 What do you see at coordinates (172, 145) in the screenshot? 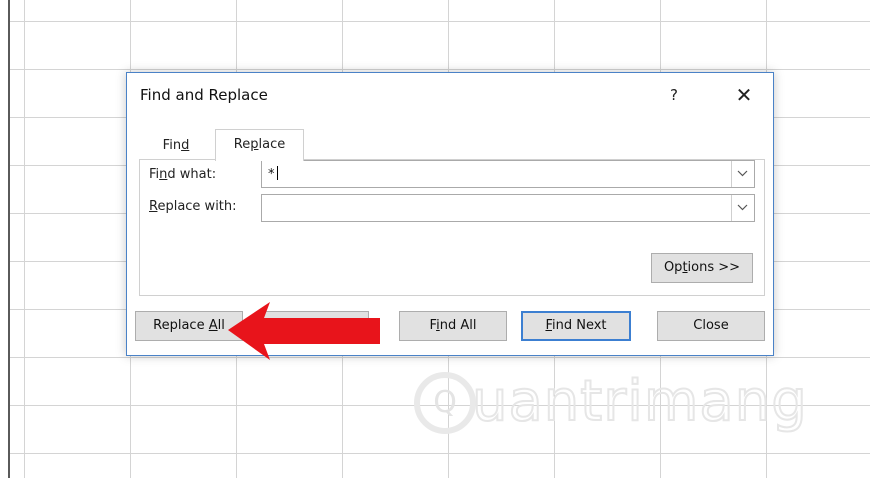
I see `tab-find-label: Fin` at bounding box center [172, 145].